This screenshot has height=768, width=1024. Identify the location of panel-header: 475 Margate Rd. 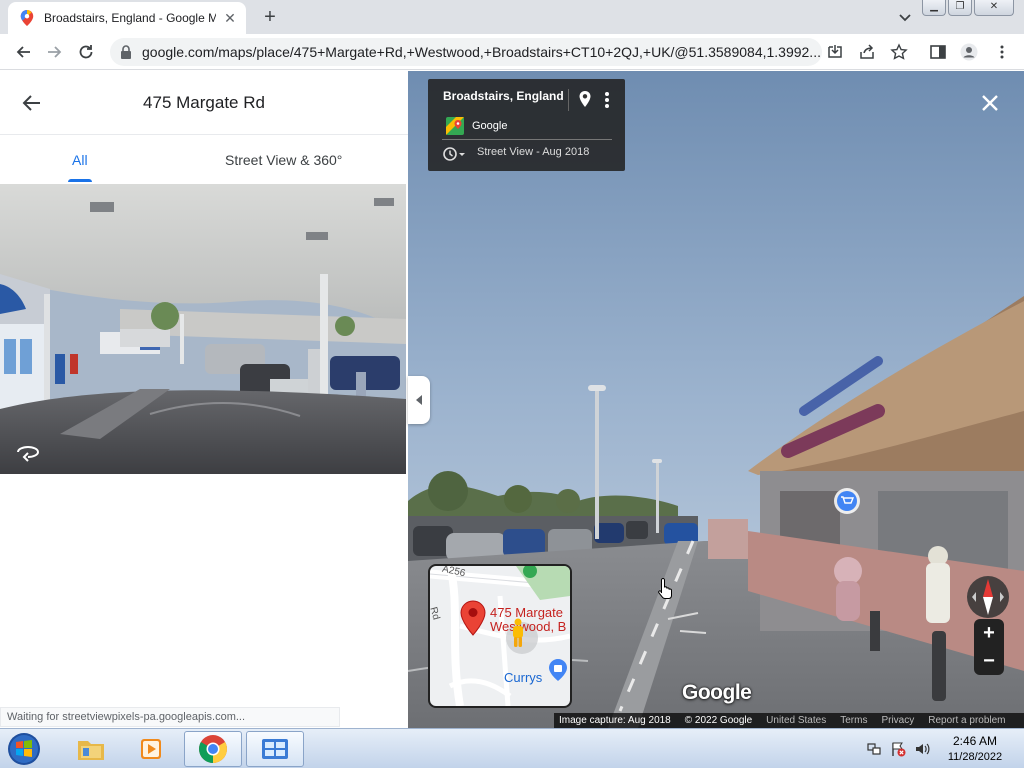
(204, 103).